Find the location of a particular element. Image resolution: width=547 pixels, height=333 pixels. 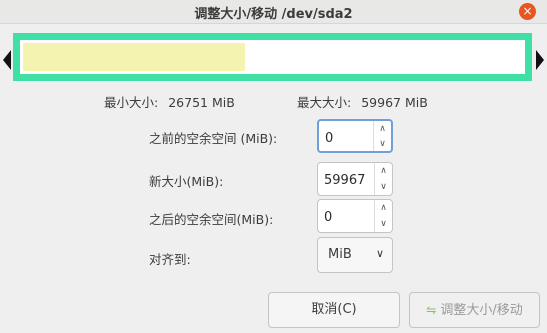

max-size-value: 59967 MiB is located at coordinates (394, 102).